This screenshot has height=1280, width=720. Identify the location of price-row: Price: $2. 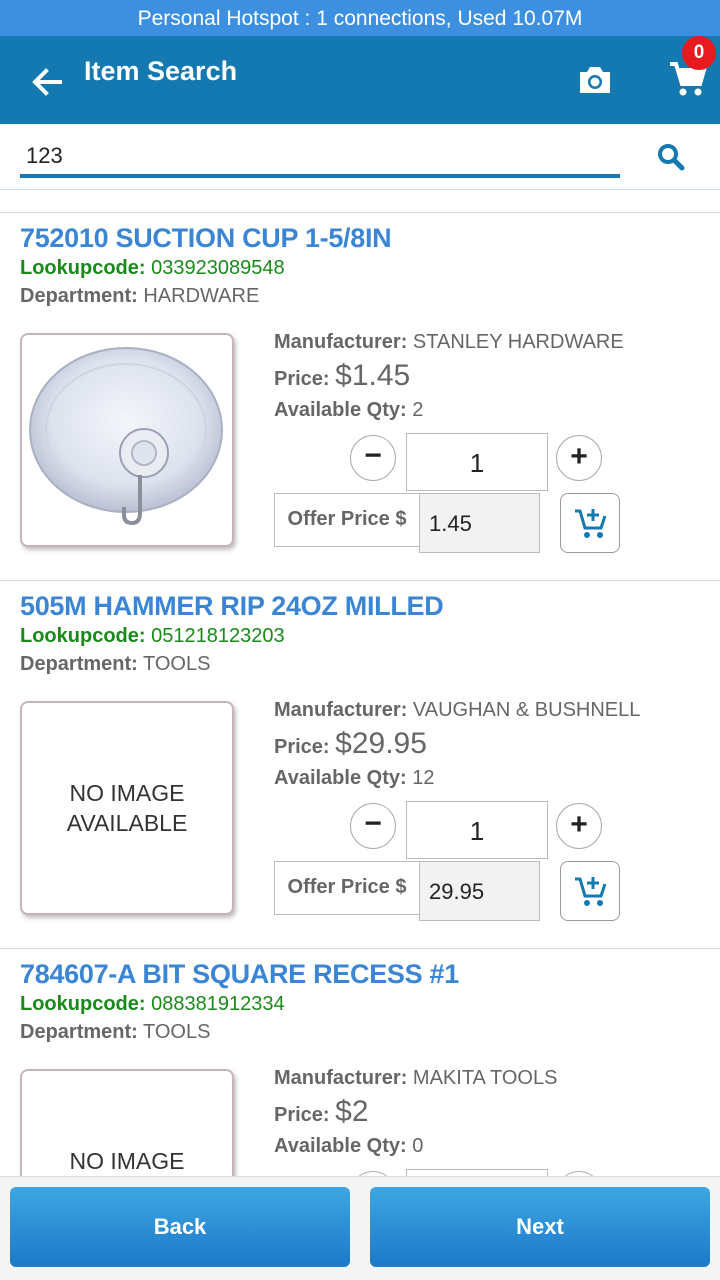
(321, 1112).